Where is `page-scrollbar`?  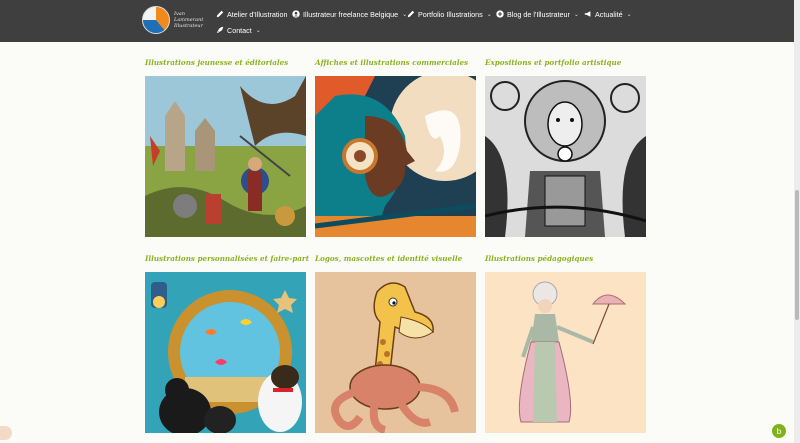
page-scrollbar is located at coordinates (797, 221).